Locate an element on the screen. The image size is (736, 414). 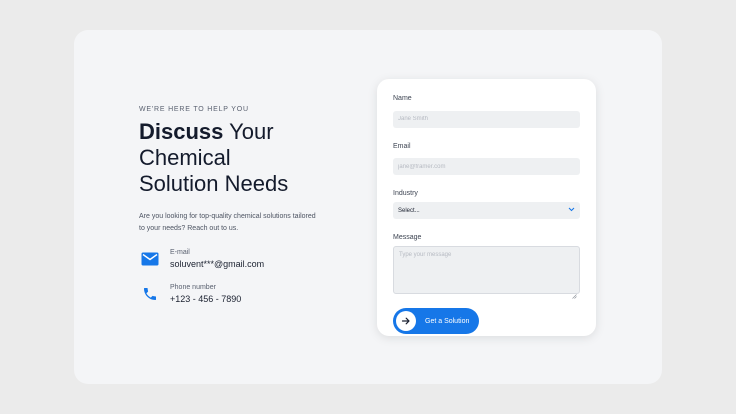
arrow-right-icon is located at coordinates (406, 321).